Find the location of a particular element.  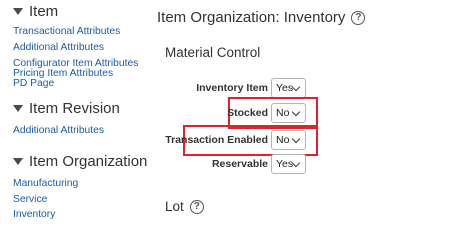

section-title-lot-row: Lot ? is located at coordinates (184, 206).